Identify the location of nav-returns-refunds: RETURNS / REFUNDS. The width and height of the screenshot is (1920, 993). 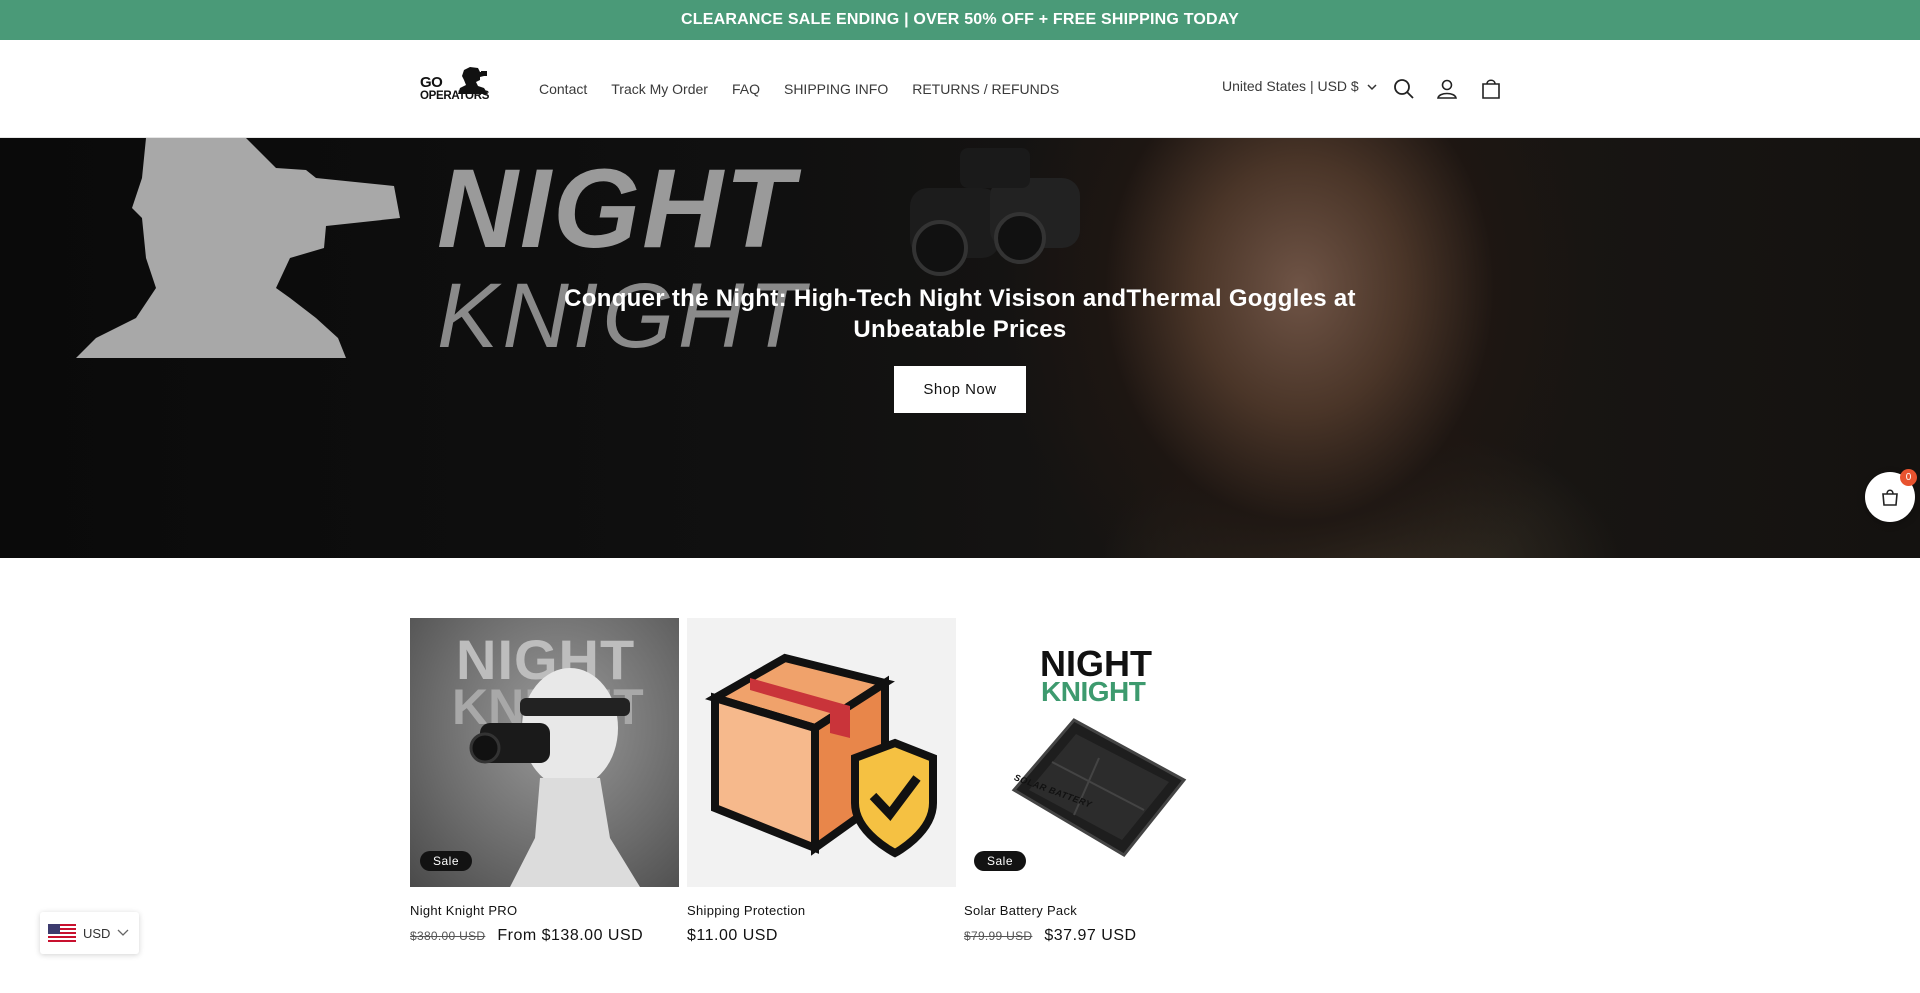
(985, 89).